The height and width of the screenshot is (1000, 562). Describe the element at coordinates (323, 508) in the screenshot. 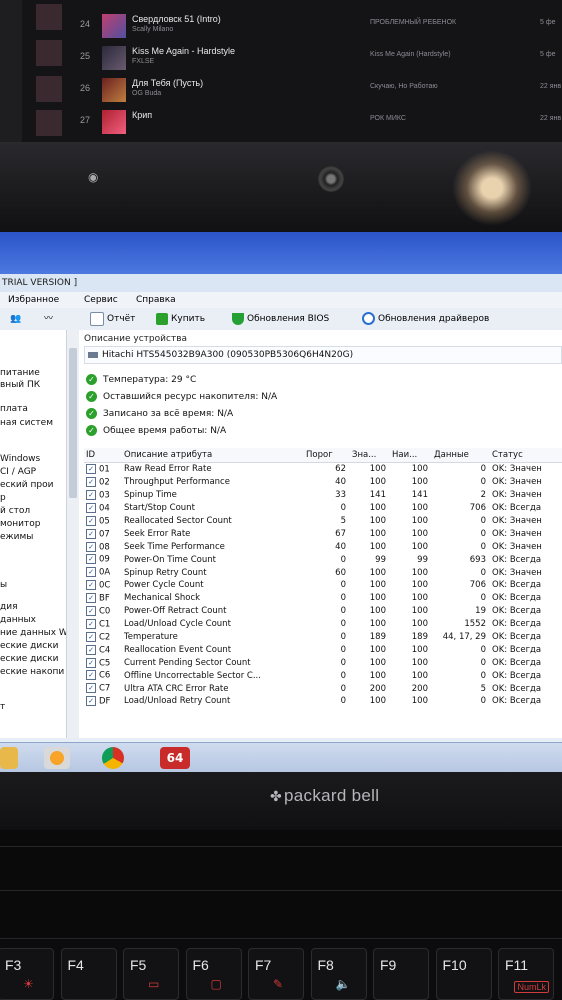

I see `table-row: ✓ 04 Start/Stop Count 0 100 100 706 OK: Всегда` at that location.